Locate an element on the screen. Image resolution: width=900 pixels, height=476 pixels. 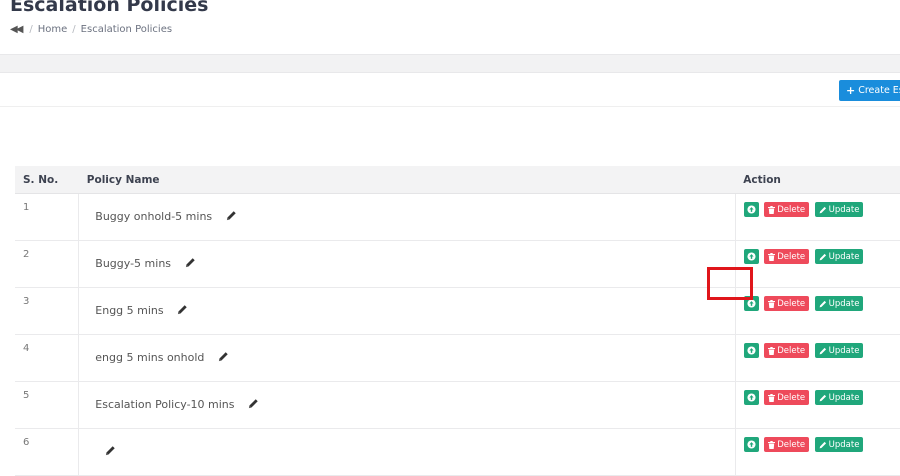
policy-name: Buggy-5 mins is located at coordinates (133, 263).